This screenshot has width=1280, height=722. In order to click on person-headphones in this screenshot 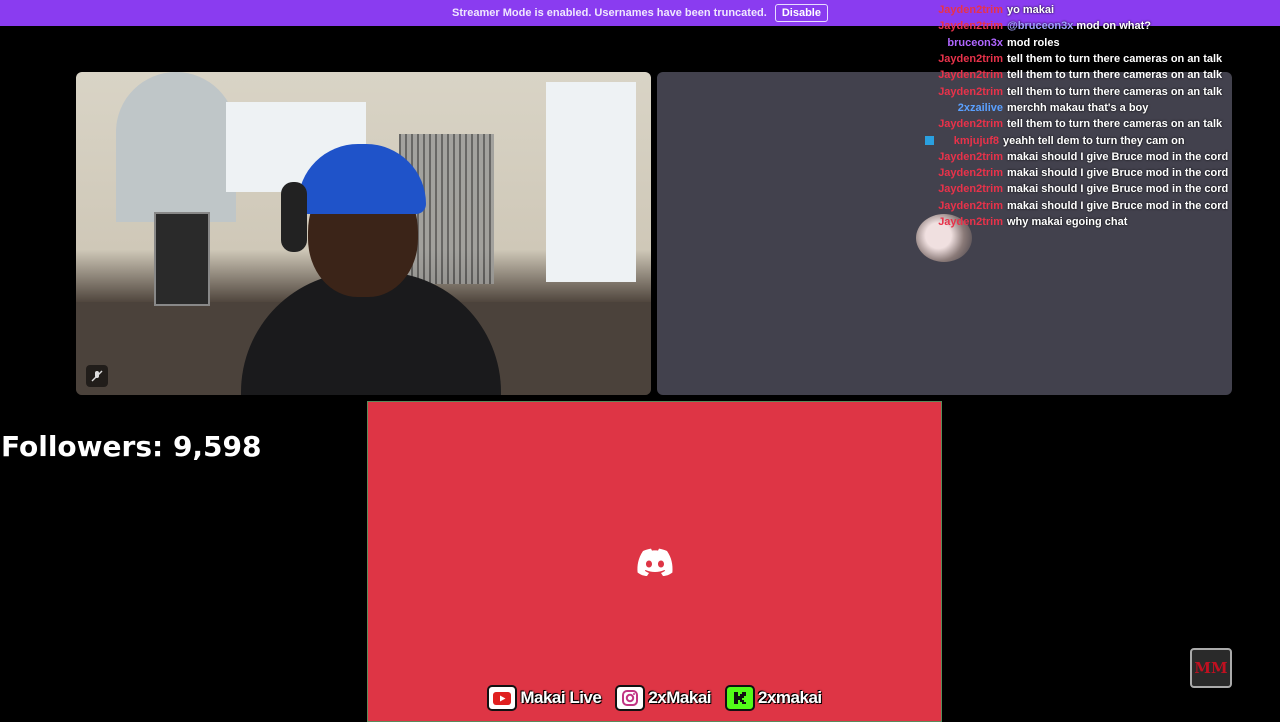, I will do `click(294, 217)`.